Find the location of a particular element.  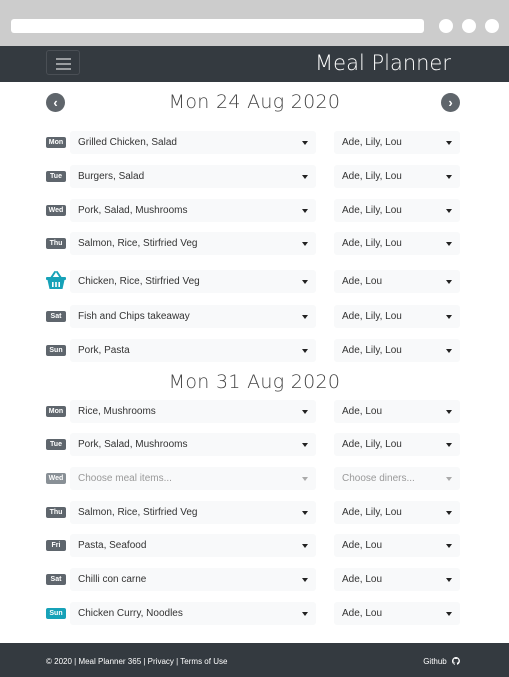

day-row: Sat Chilli con carne Ade, Lou is located at coordinates (254, 579).